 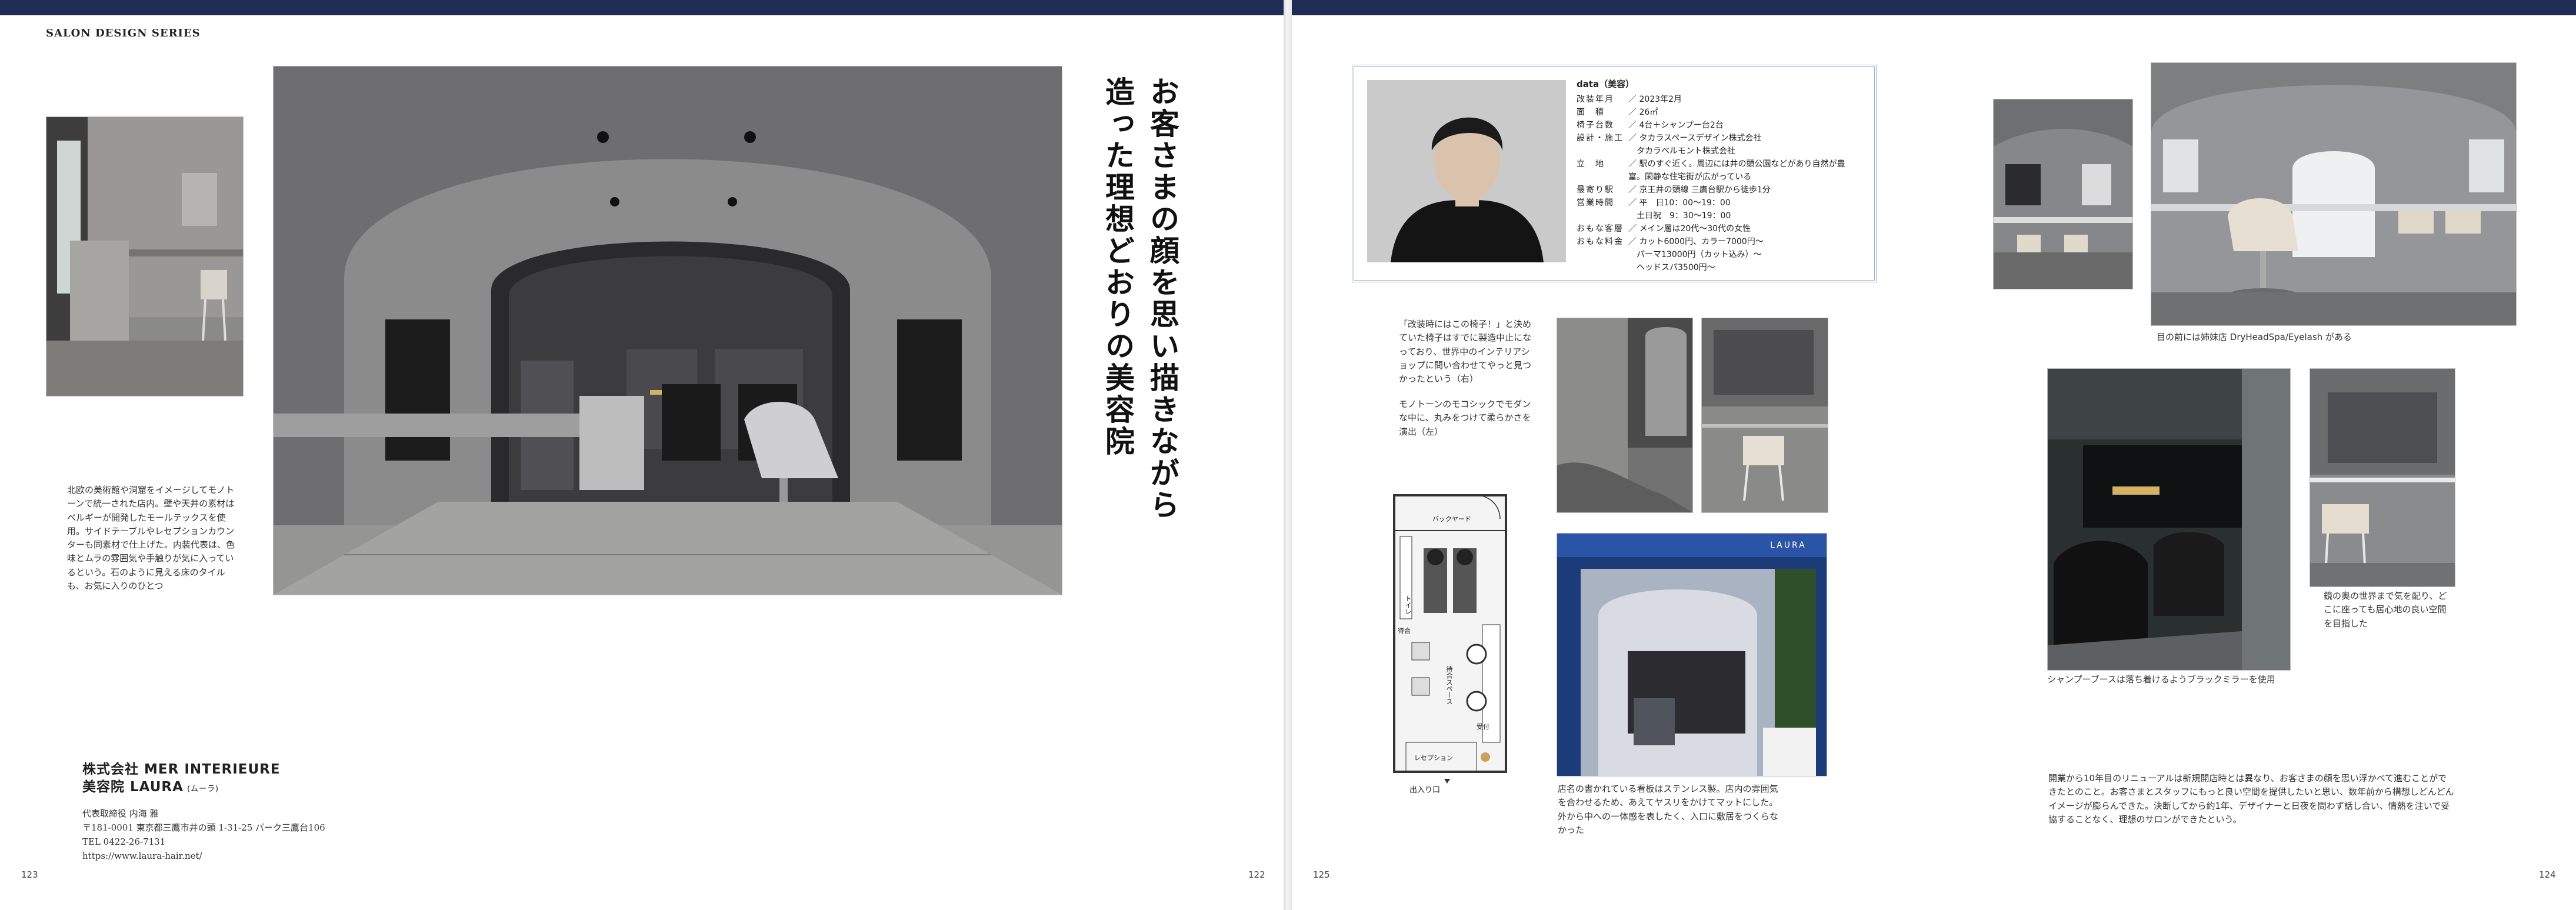 I want to click on data-key: 立 地, so click(x=1591, y=164).